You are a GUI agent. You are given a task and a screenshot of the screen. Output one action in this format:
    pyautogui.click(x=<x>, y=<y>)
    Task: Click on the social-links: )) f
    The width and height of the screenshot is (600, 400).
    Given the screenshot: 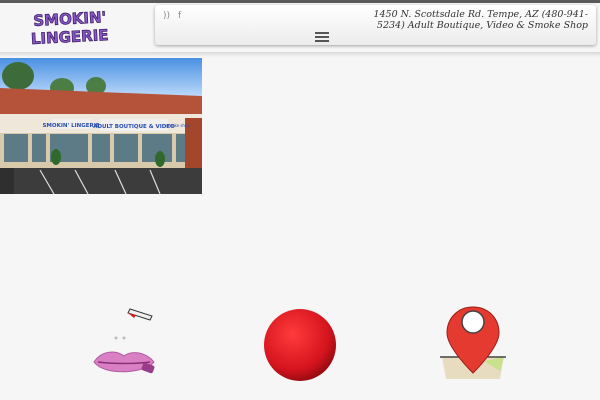 What is the action you would take?
    pyautogui.click(x=172, y=16)
    